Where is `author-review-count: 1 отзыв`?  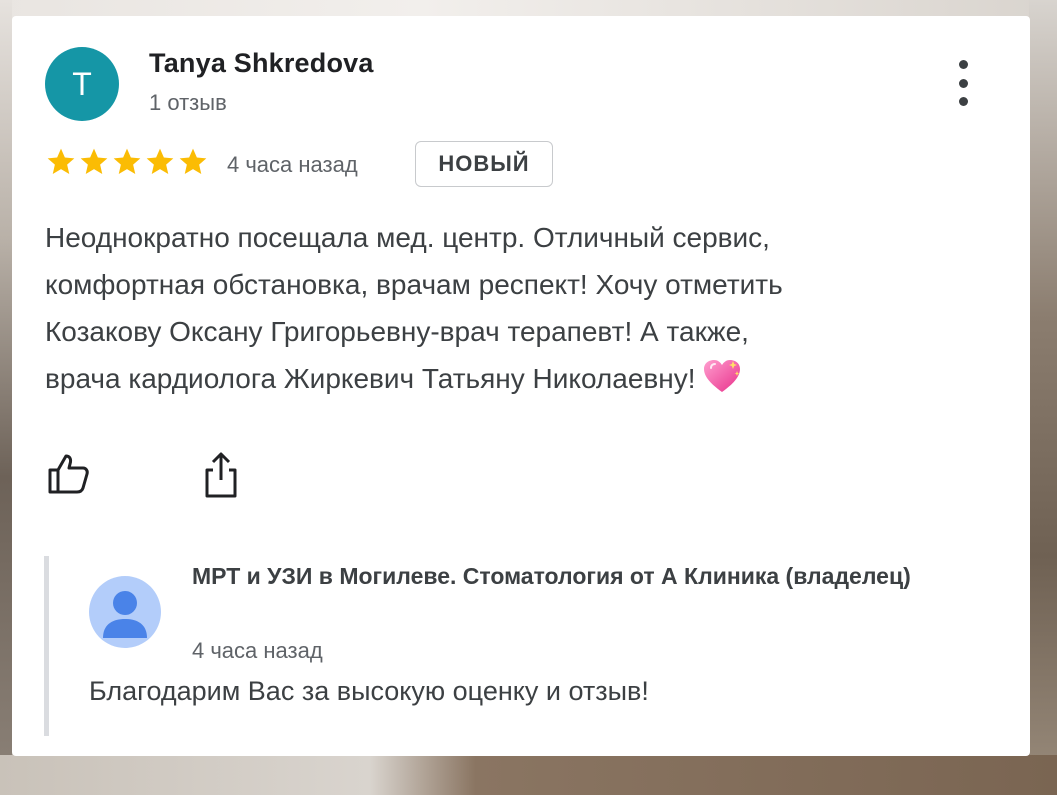 author-review-count: 1 отзыв is located at coordinates (188, 102).